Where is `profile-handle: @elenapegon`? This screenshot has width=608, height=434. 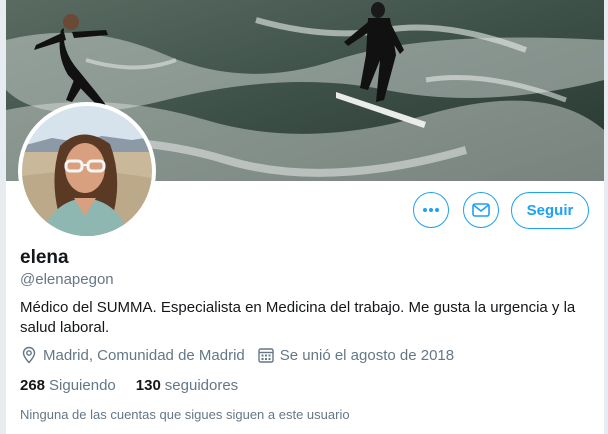 profile-handle: @elenapegon is located at coordinates (67, 279).